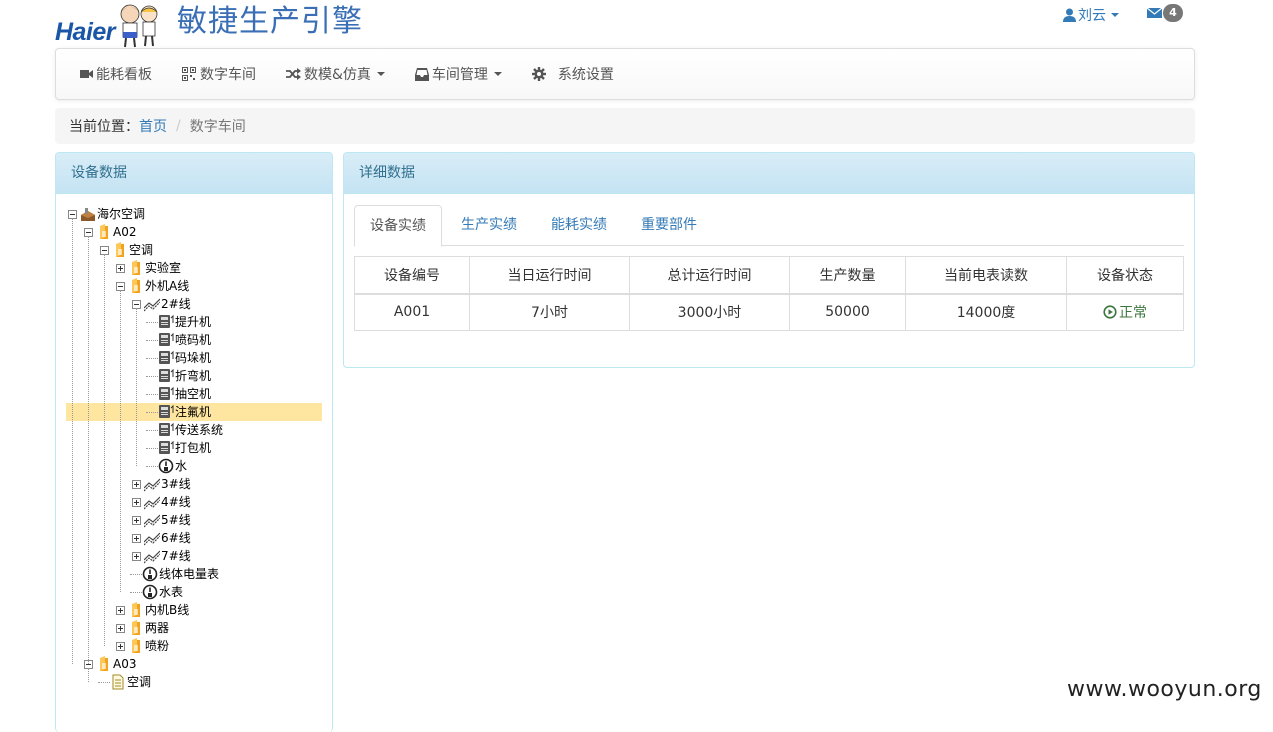 This screenshot has height=732, width=1273. I want to click on status-badge: 正常, so click(1125, 312).